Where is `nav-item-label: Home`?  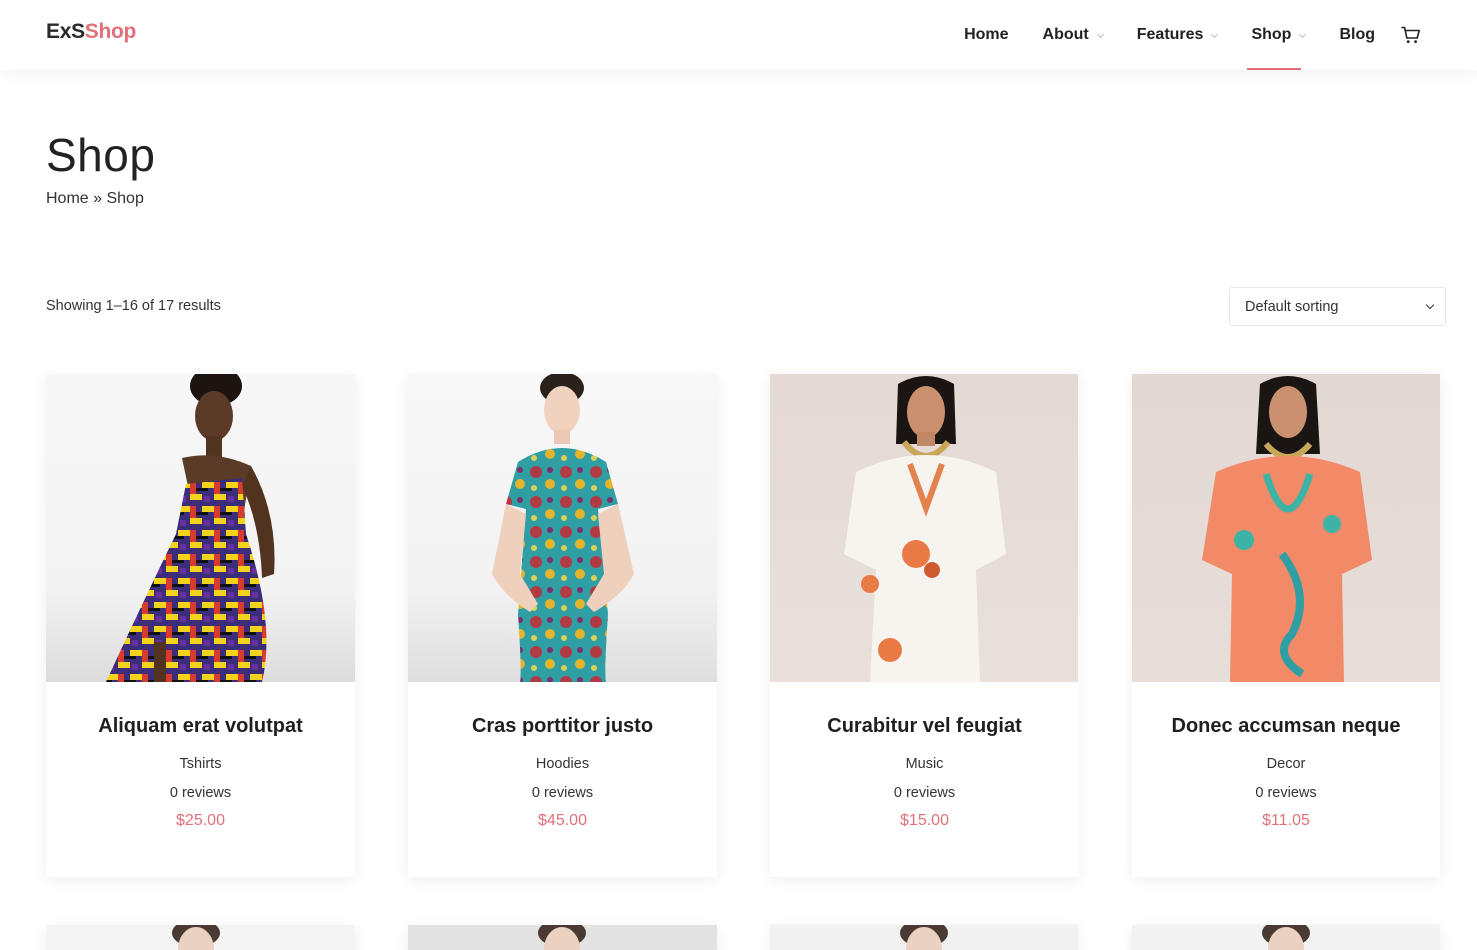
nav-item-label: Home is located at coordinates (986, 34).